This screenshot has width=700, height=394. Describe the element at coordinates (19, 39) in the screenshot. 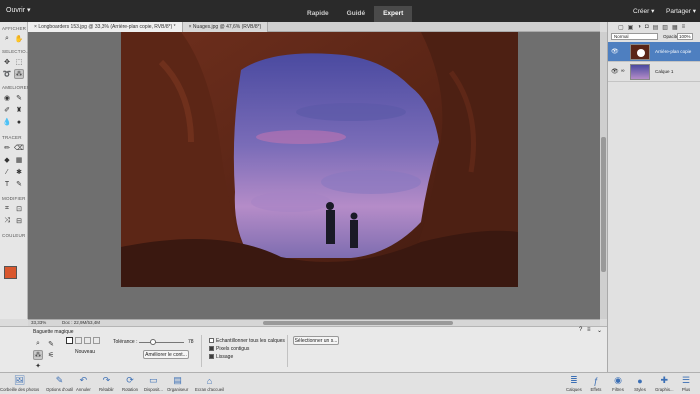

I see `hand-tool-icon: ✋` at that location.